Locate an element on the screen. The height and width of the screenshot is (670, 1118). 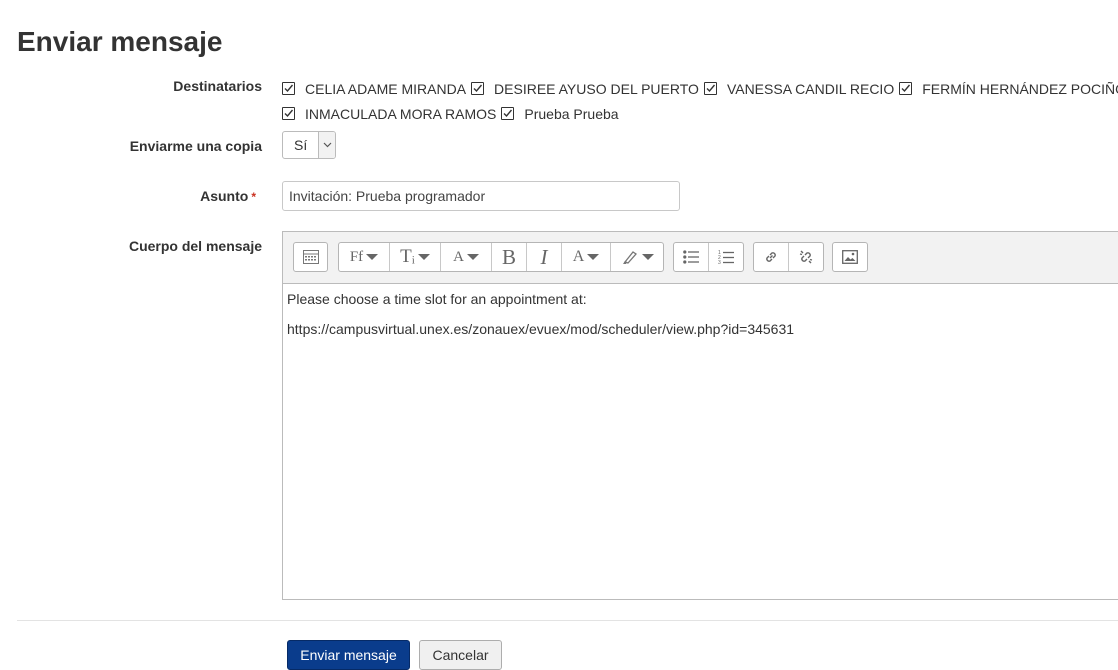
recipients-row: INMACULADA MORA RAMOS Prueba Prueba is located at coordinates (700, 113).